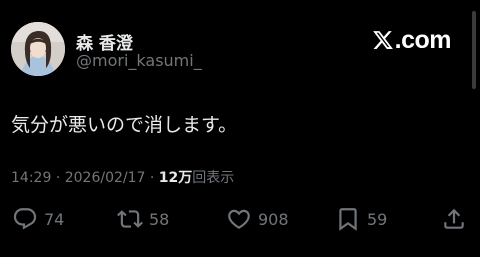  Describe the element at coordinates (213, 178) in the screenshot. I see `views-label: 回表示` at that location.